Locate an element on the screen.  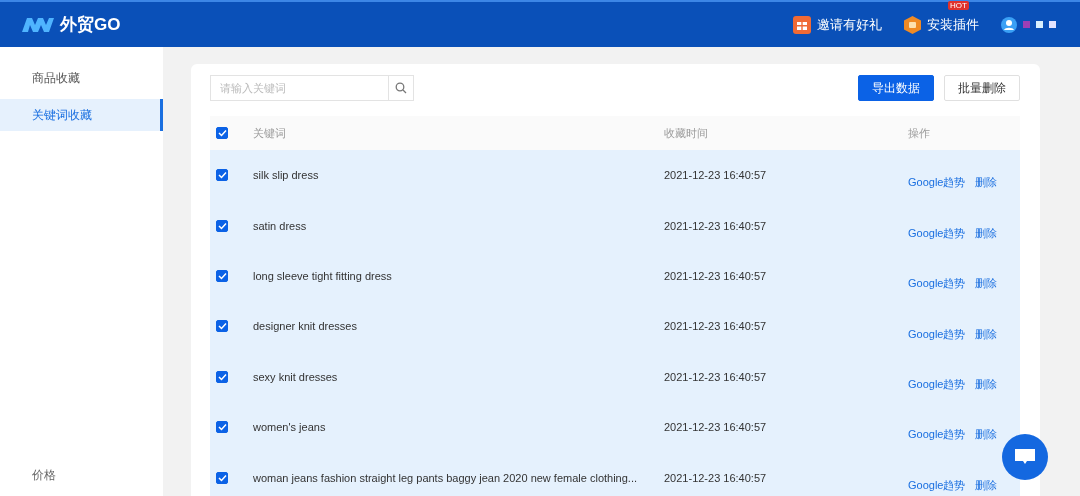
search-icon is located at coordinates (401, 88).